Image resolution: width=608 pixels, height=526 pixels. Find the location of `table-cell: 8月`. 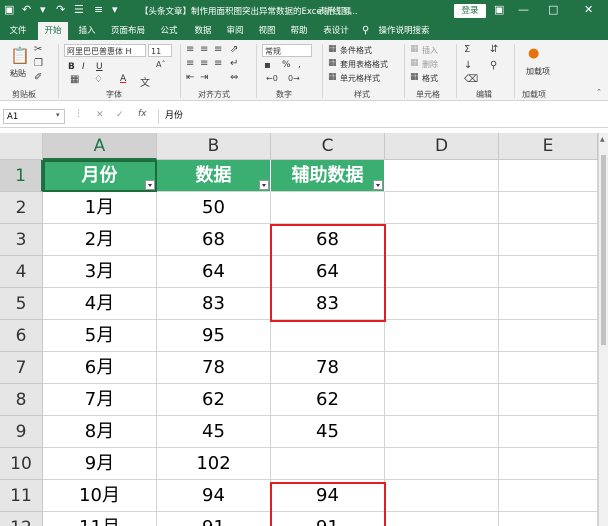

table-cell: 8月 is located at coordinates (100, 432).